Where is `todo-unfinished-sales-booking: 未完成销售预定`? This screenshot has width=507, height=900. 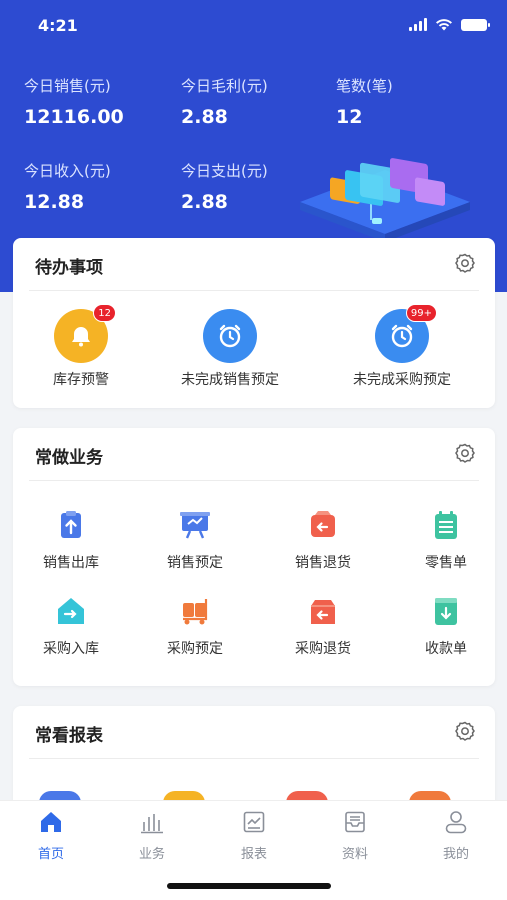 todo-unfinished-sales-booking: 未完成销售预定 is located at coordinates (230, 349).